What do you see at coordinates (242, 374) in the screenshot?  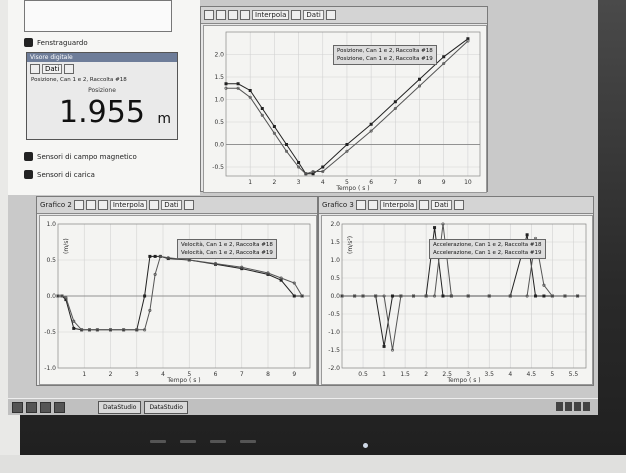 I see `x-tick-label: 7` at bounding box center [242, 374].